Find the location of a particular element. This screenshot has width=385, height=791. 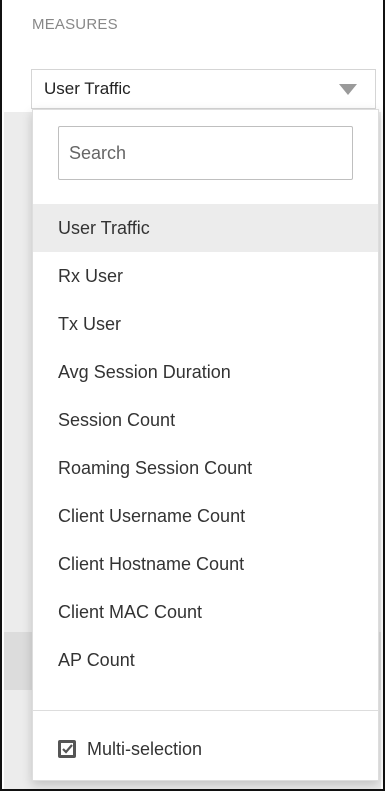

checkbox-checked-icon is located at coordinates (67, 749).